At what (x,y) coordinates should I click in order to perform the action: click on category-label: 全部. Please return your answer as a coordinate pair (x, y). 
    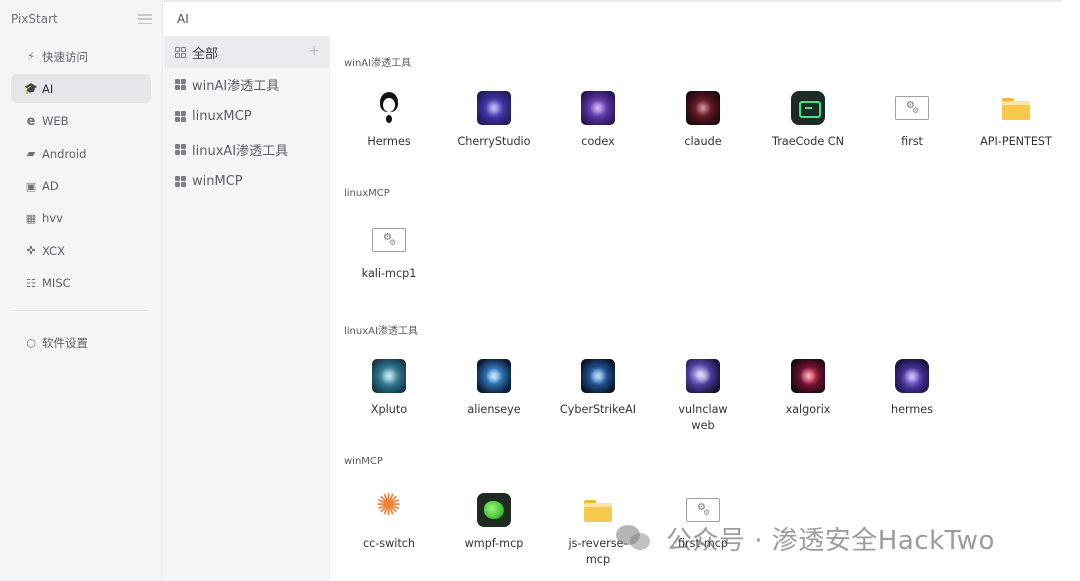
    Looking at the image, I should click on (205, 54).